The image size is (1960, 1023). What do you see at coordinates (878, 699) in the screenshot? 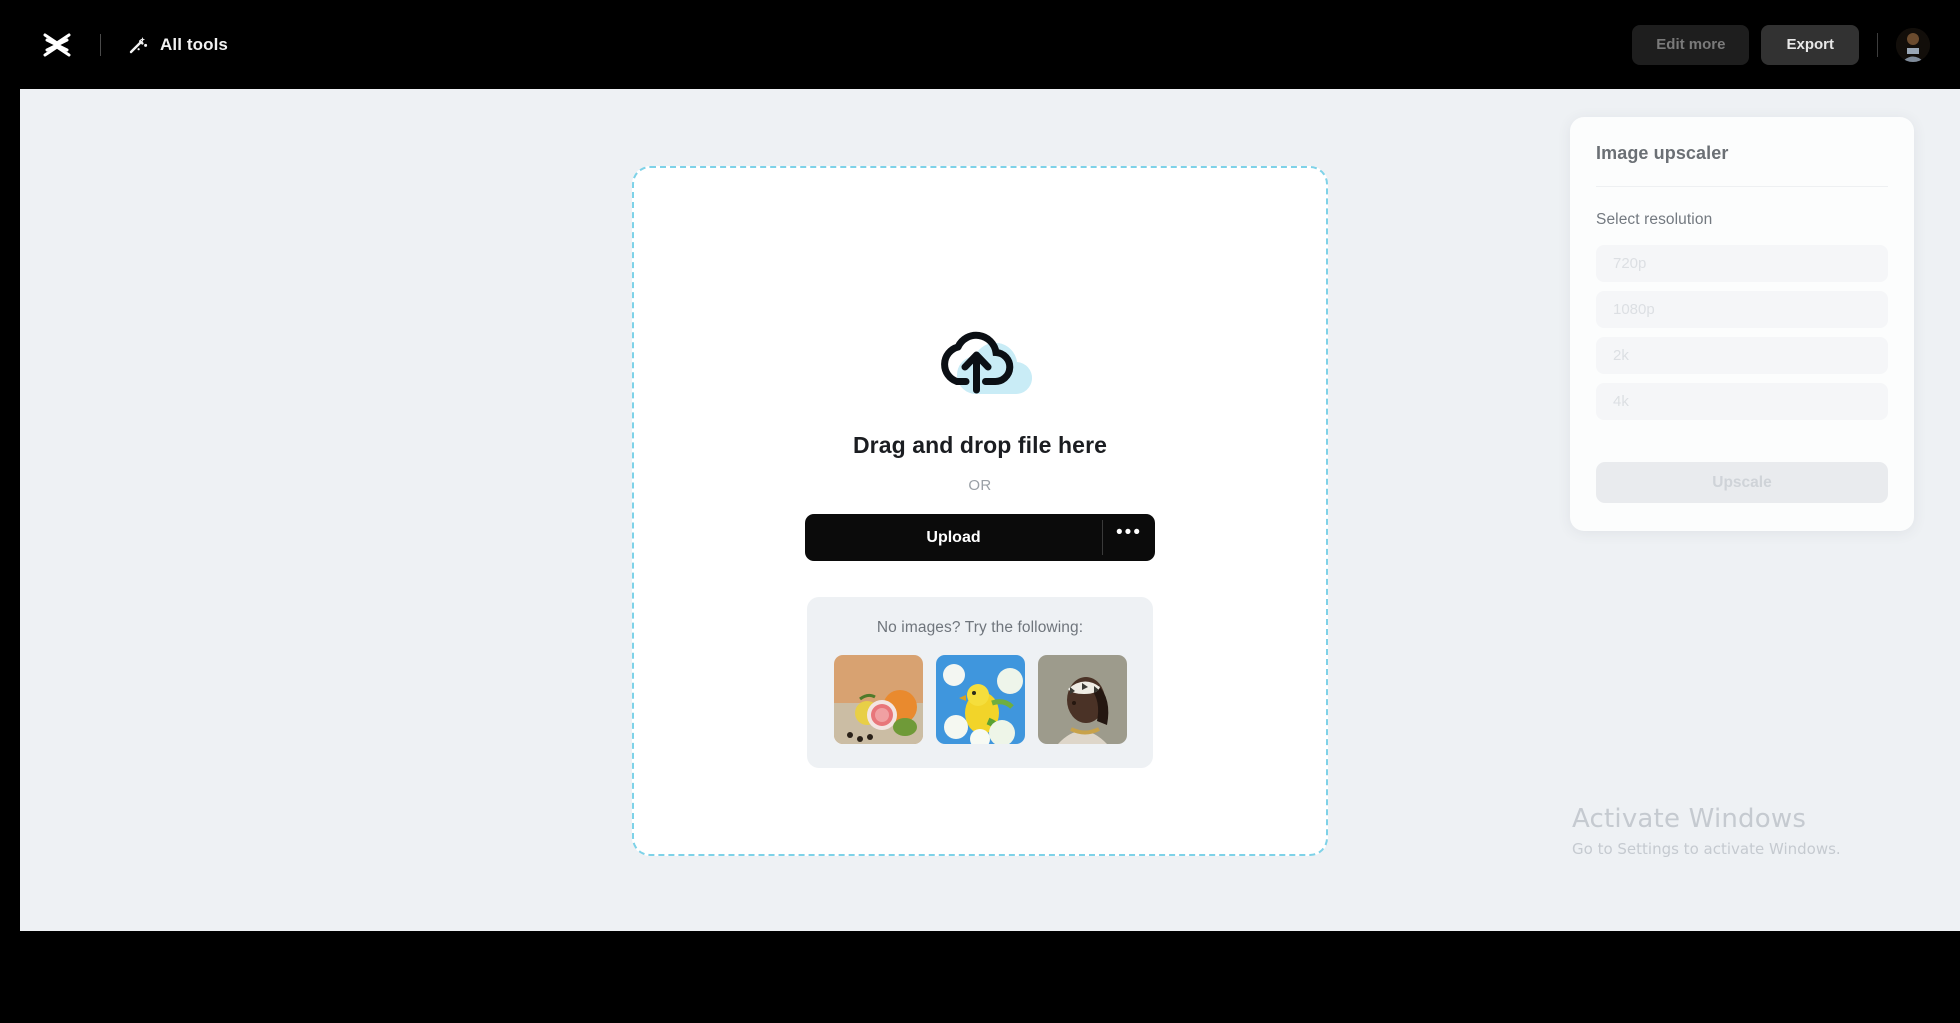
I see `sample-fruit` at bounding box center [878, 699].